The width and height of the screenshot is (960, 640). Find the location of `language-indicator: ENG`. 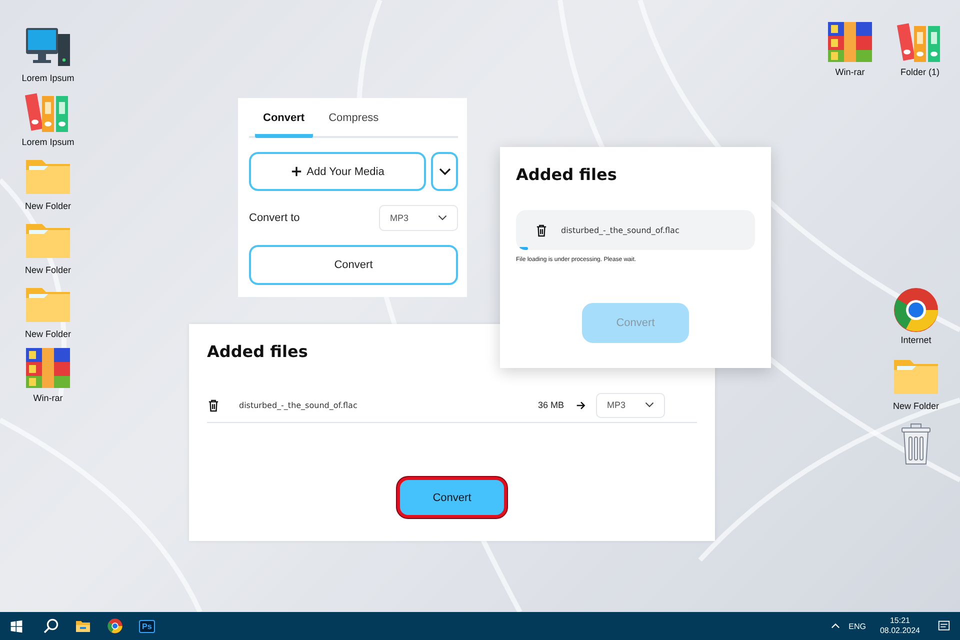

language-indicator: ENG is located at coordinates (857, 626).